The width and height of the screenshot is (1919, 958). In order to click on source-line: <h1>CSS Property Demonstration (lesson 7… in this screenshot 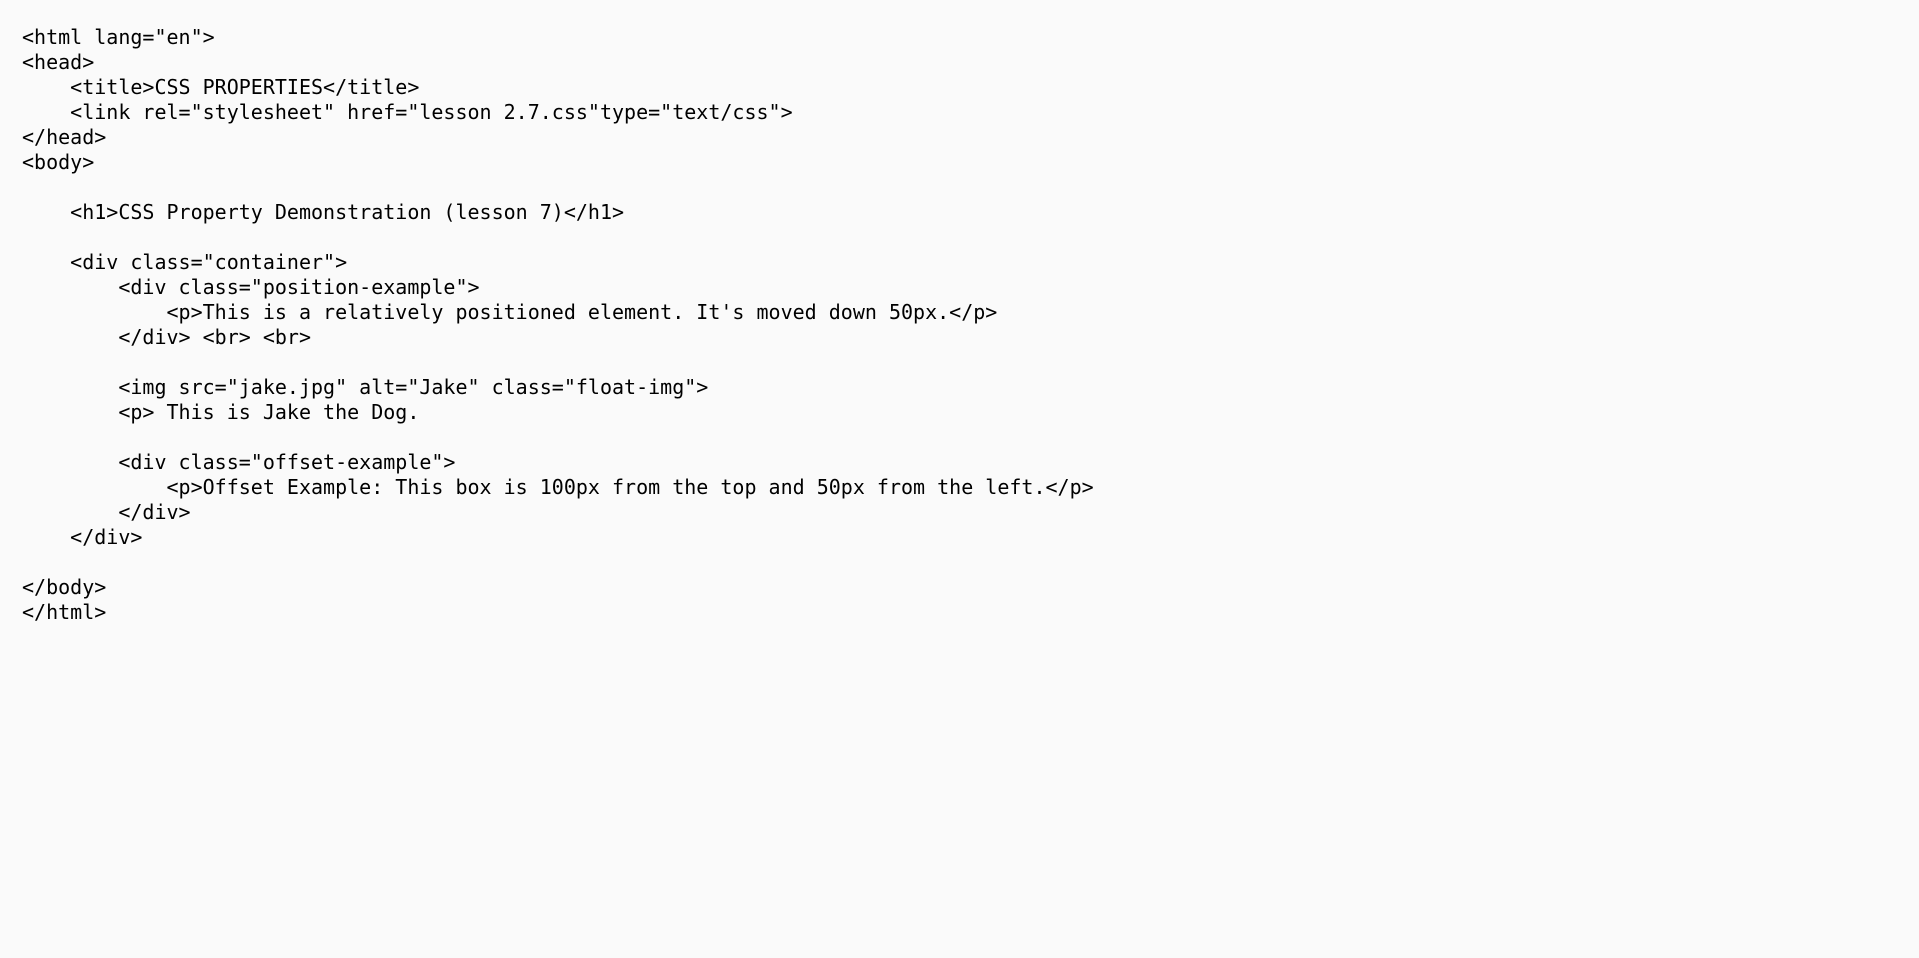, I will do `click(323, 212)`.